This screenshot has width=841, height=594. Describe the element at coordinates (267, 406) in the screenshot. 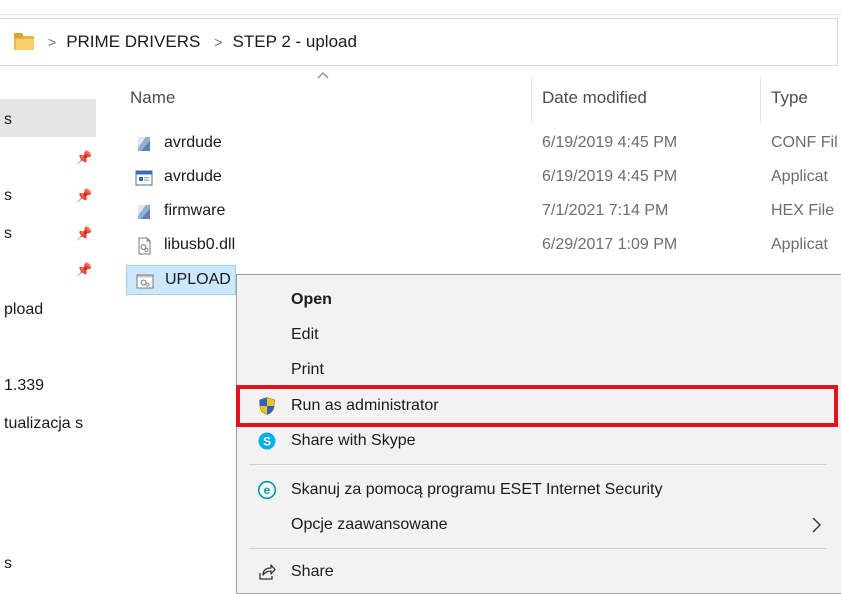

I see `uac-shield-icon` at that location.